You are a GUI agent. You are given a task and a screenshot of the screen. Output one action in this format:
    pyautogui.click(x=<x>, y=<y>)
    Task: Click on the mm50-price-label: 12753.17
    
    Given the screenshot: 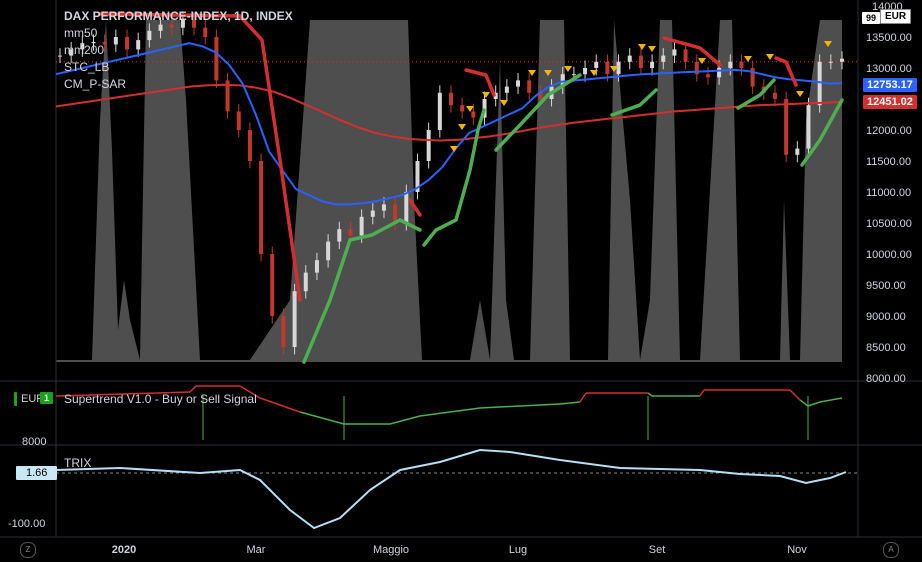 What is the action you would take?
    pyautogui.click(x=890, y=85)
    